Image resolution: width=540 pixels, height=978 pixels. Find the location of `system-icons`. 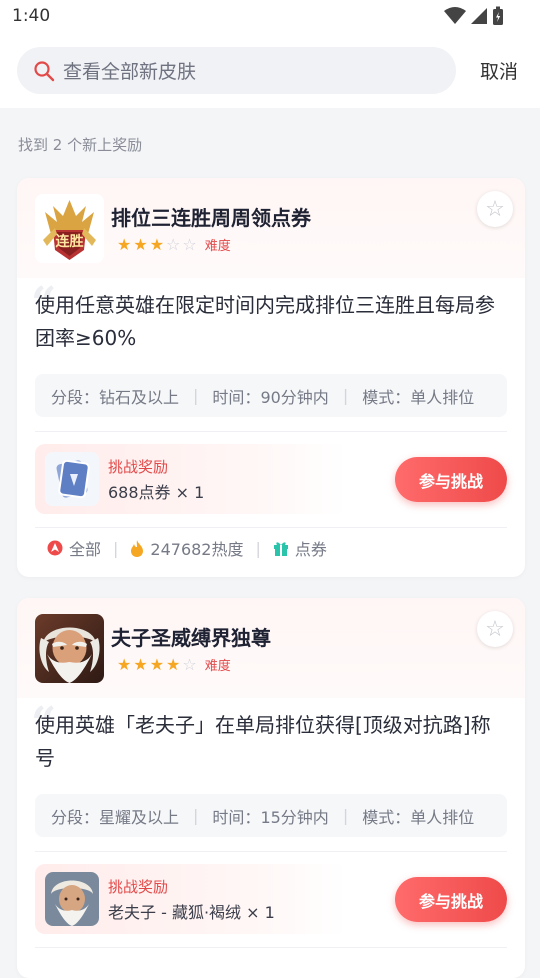

system-icons is located at coordinates (474, 16).